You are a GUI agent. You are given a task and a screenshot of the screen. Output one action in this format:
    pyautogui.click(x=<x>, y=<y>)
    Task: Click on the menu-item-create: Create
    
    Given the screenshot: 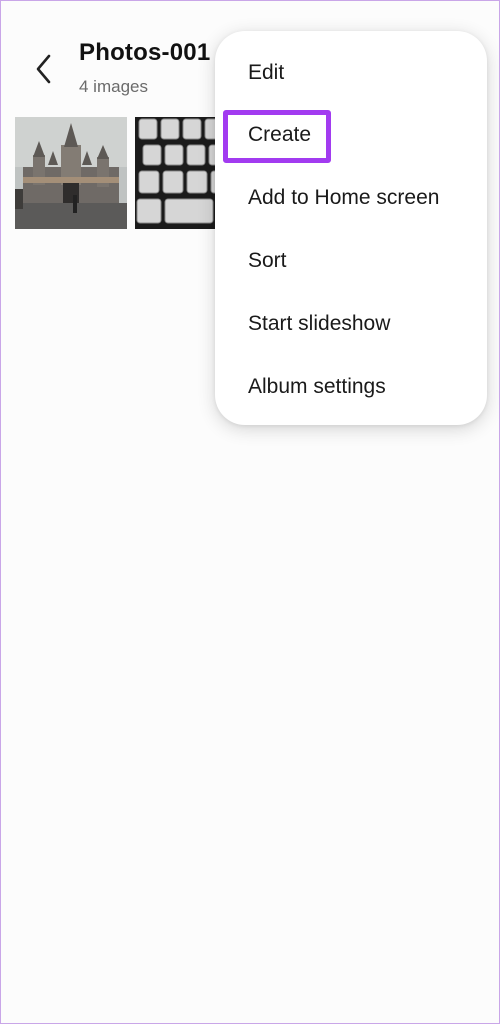 What is the action you would take?
    pyautogui.click(x=279, y=135)
    